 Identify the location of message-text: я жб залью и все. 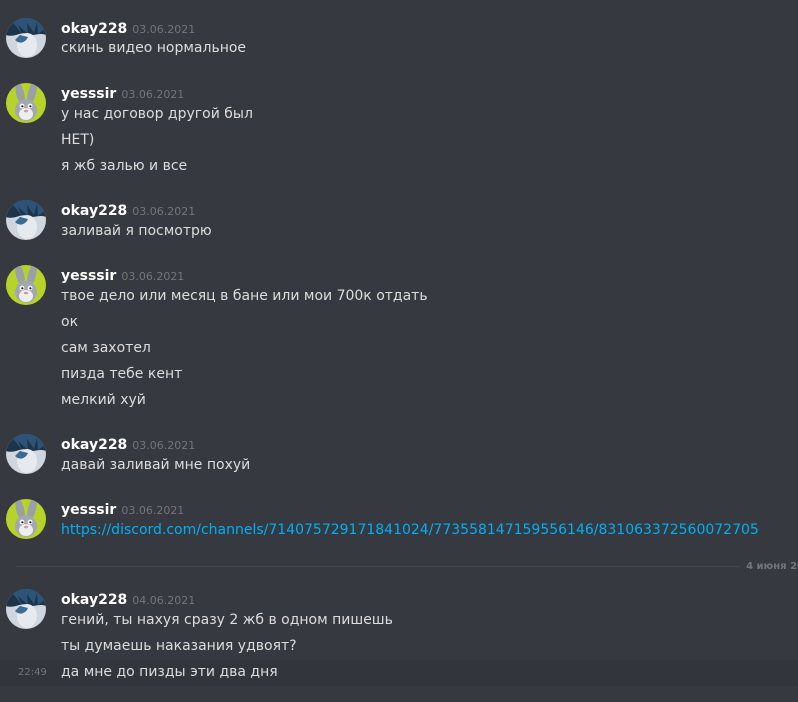
(124, 166).